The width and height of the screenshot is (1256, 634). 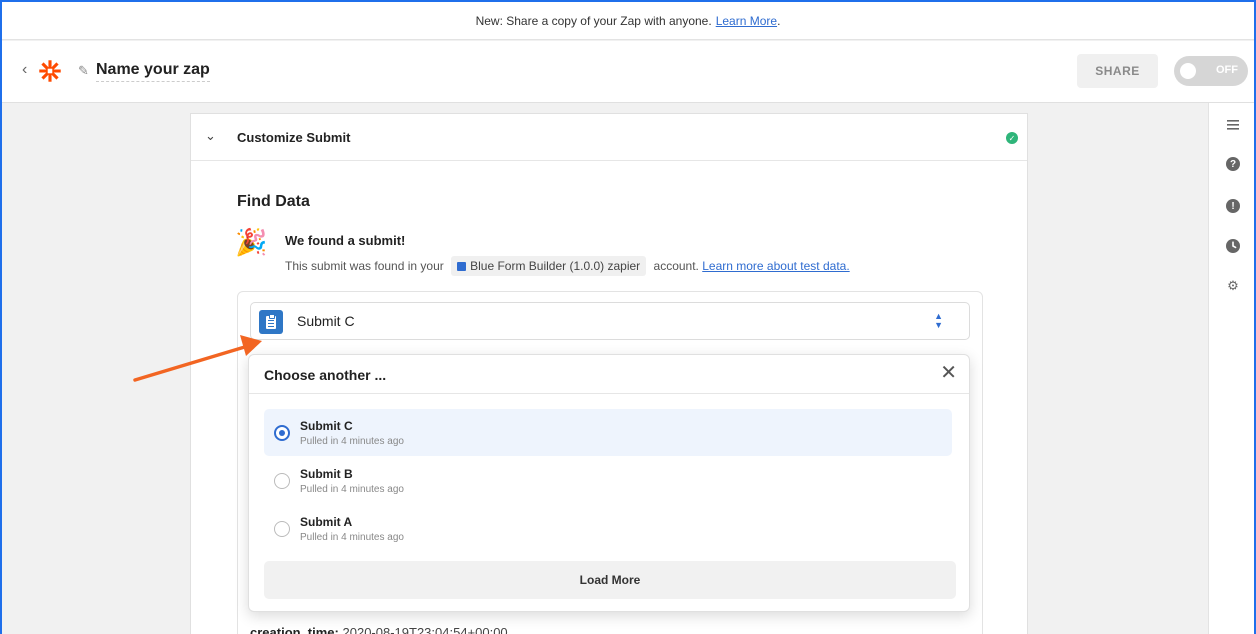 What do you see at coordinates (555, 266) in the screenshot?
I see `account-name: Blue Form Builder (1.0.0) zapier` at bounding box center [555, 266].